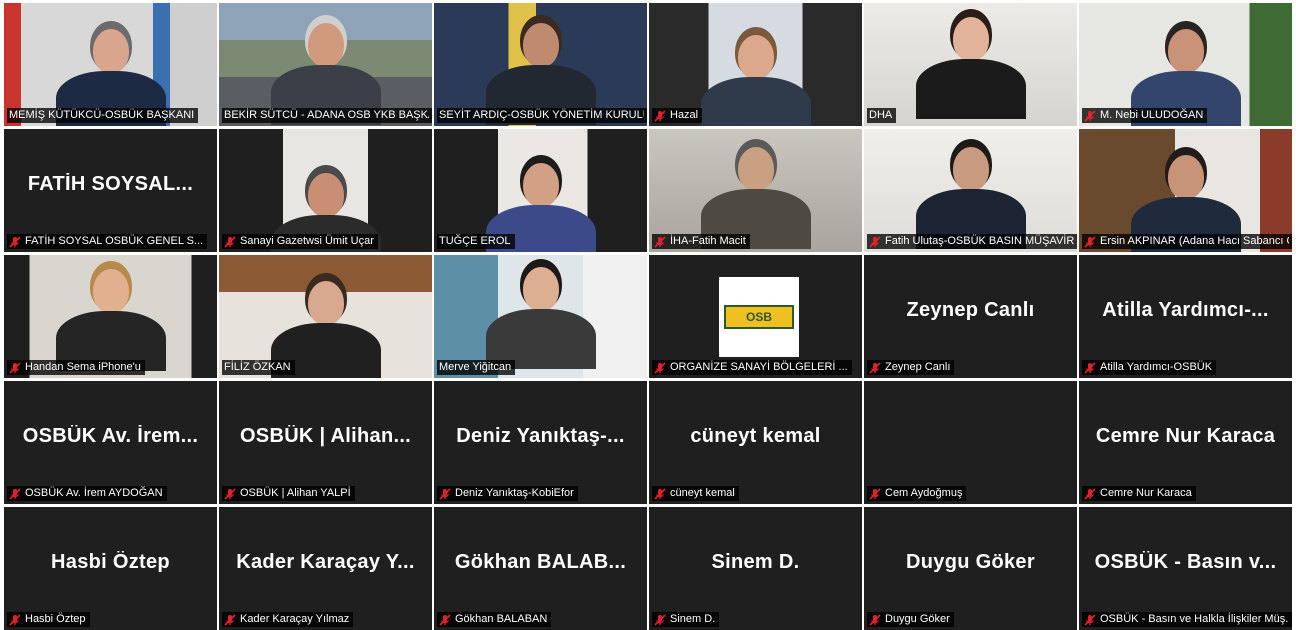  I want to click on participant-name-text: OSBÜK | Alihan YALPİ, so click(295, 493).